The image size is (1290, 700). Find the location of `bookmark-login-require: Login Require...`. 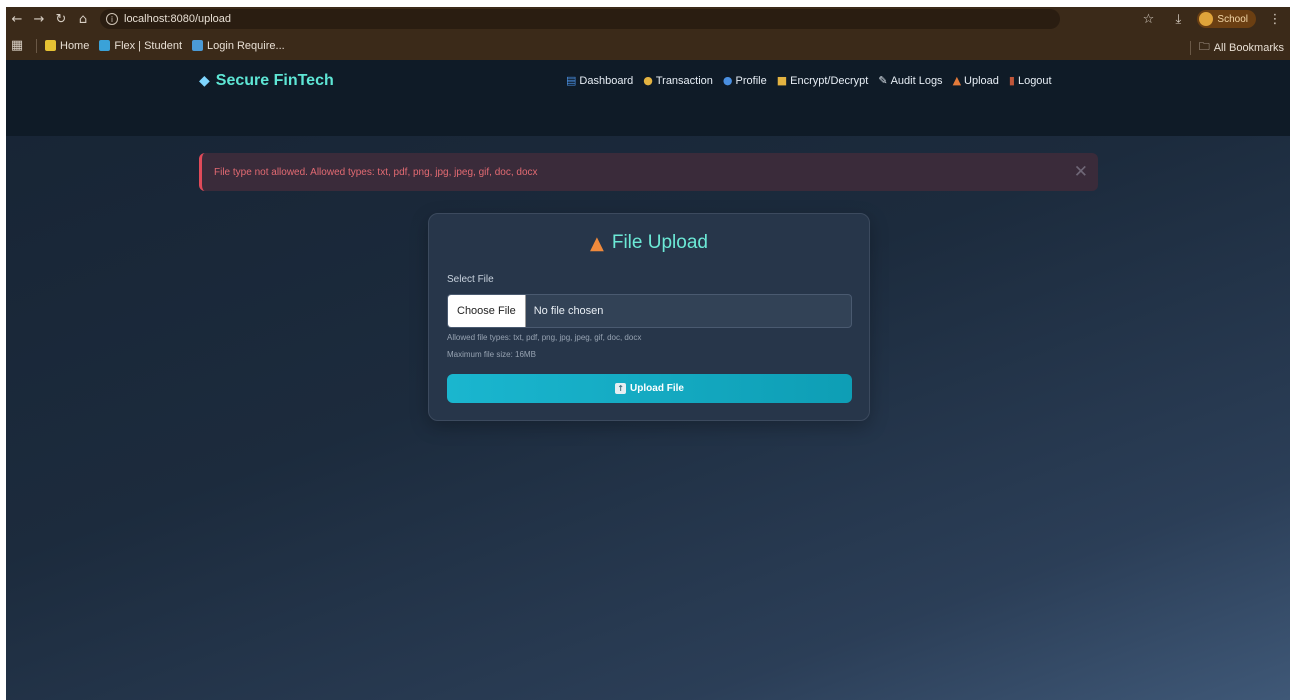

bookmark-login-require: Login Require... is located at coordinates (238, 46).